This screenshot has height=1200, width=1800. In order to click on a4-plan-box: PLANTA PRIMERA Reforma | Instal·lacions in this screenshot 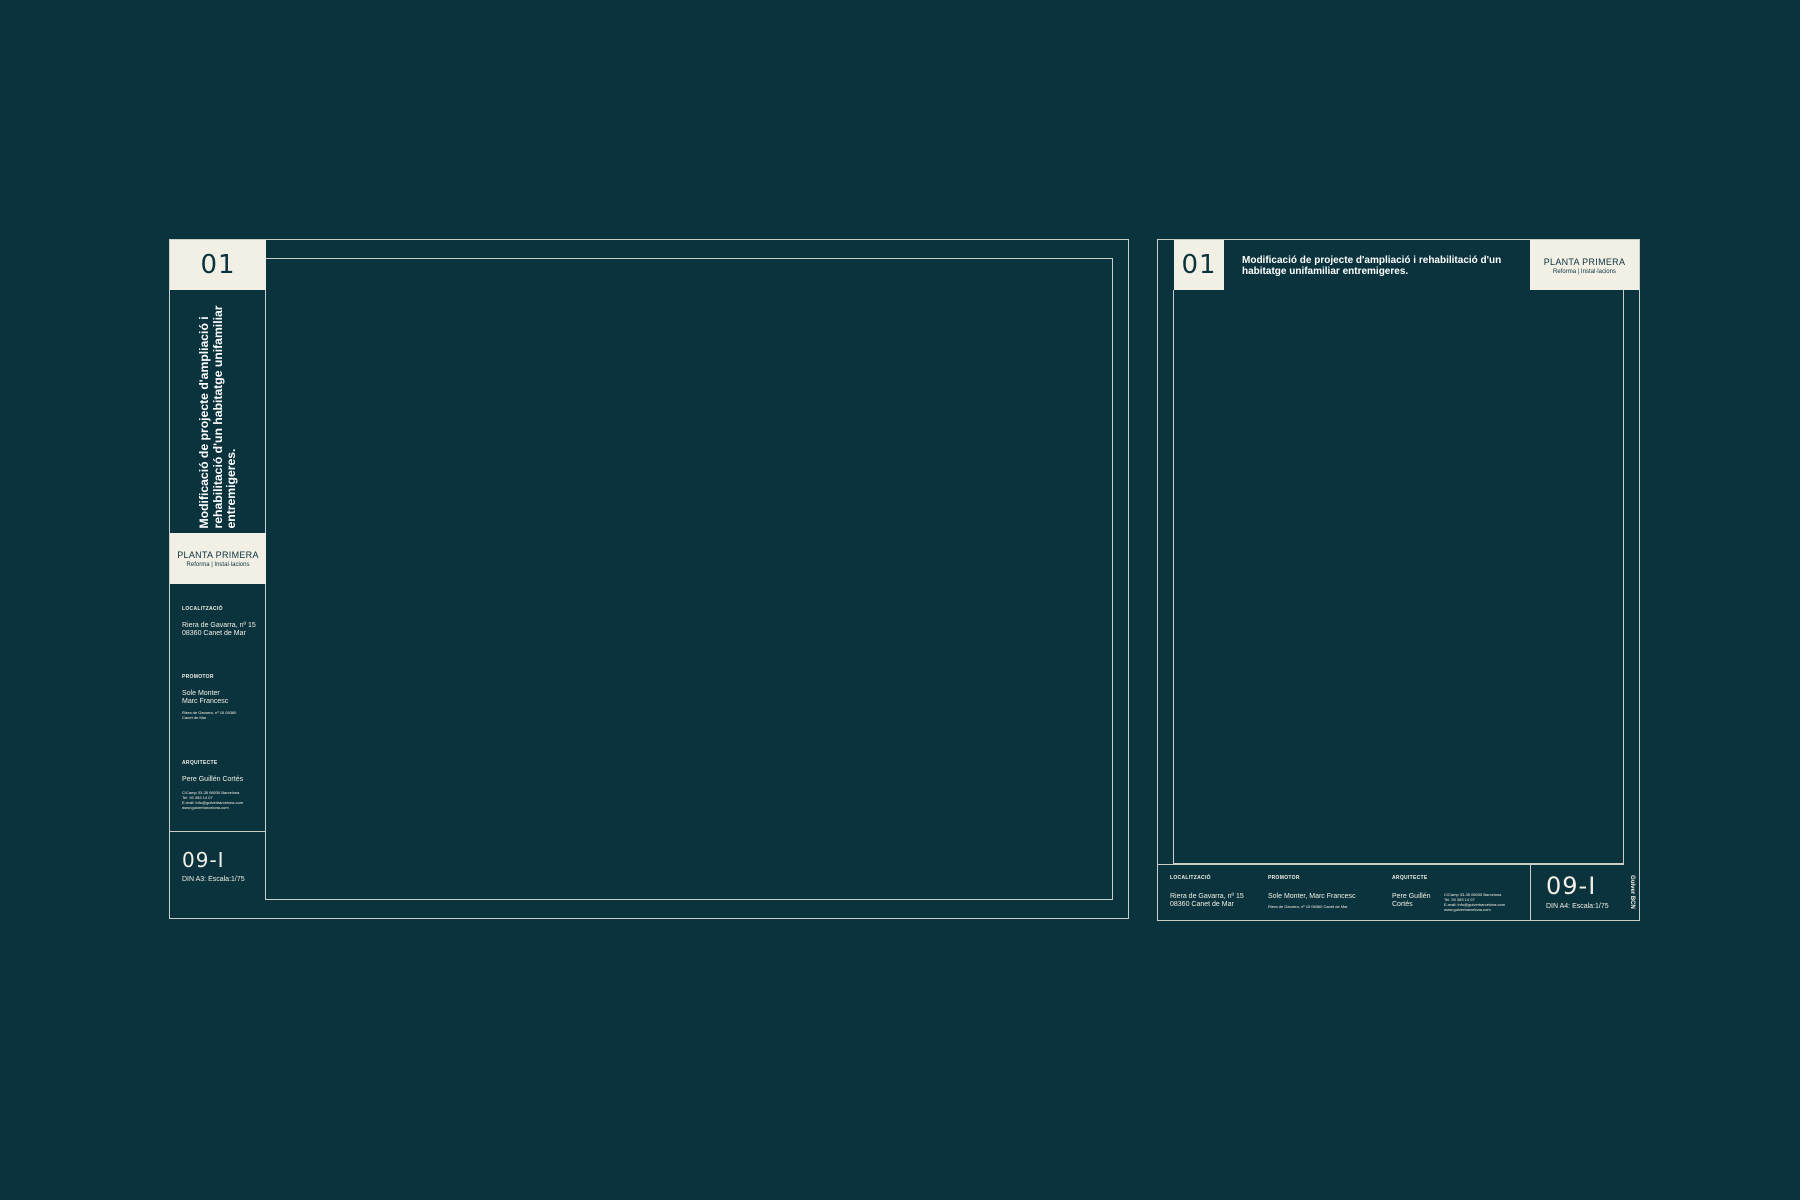, I will do `click(1584, 265)`.